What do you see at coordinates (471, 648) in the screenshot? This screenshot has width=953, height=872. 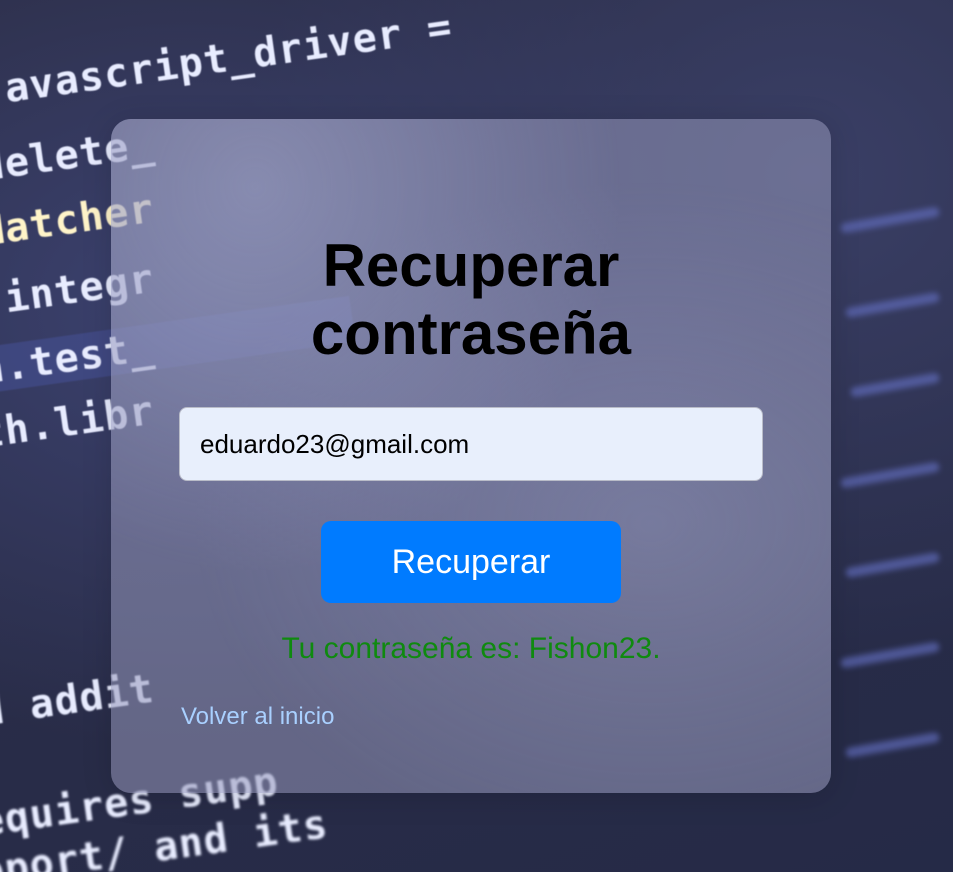 I see `password-result-message: Tu contraseña es: Fishon23.` at bounding box center [471, 648].